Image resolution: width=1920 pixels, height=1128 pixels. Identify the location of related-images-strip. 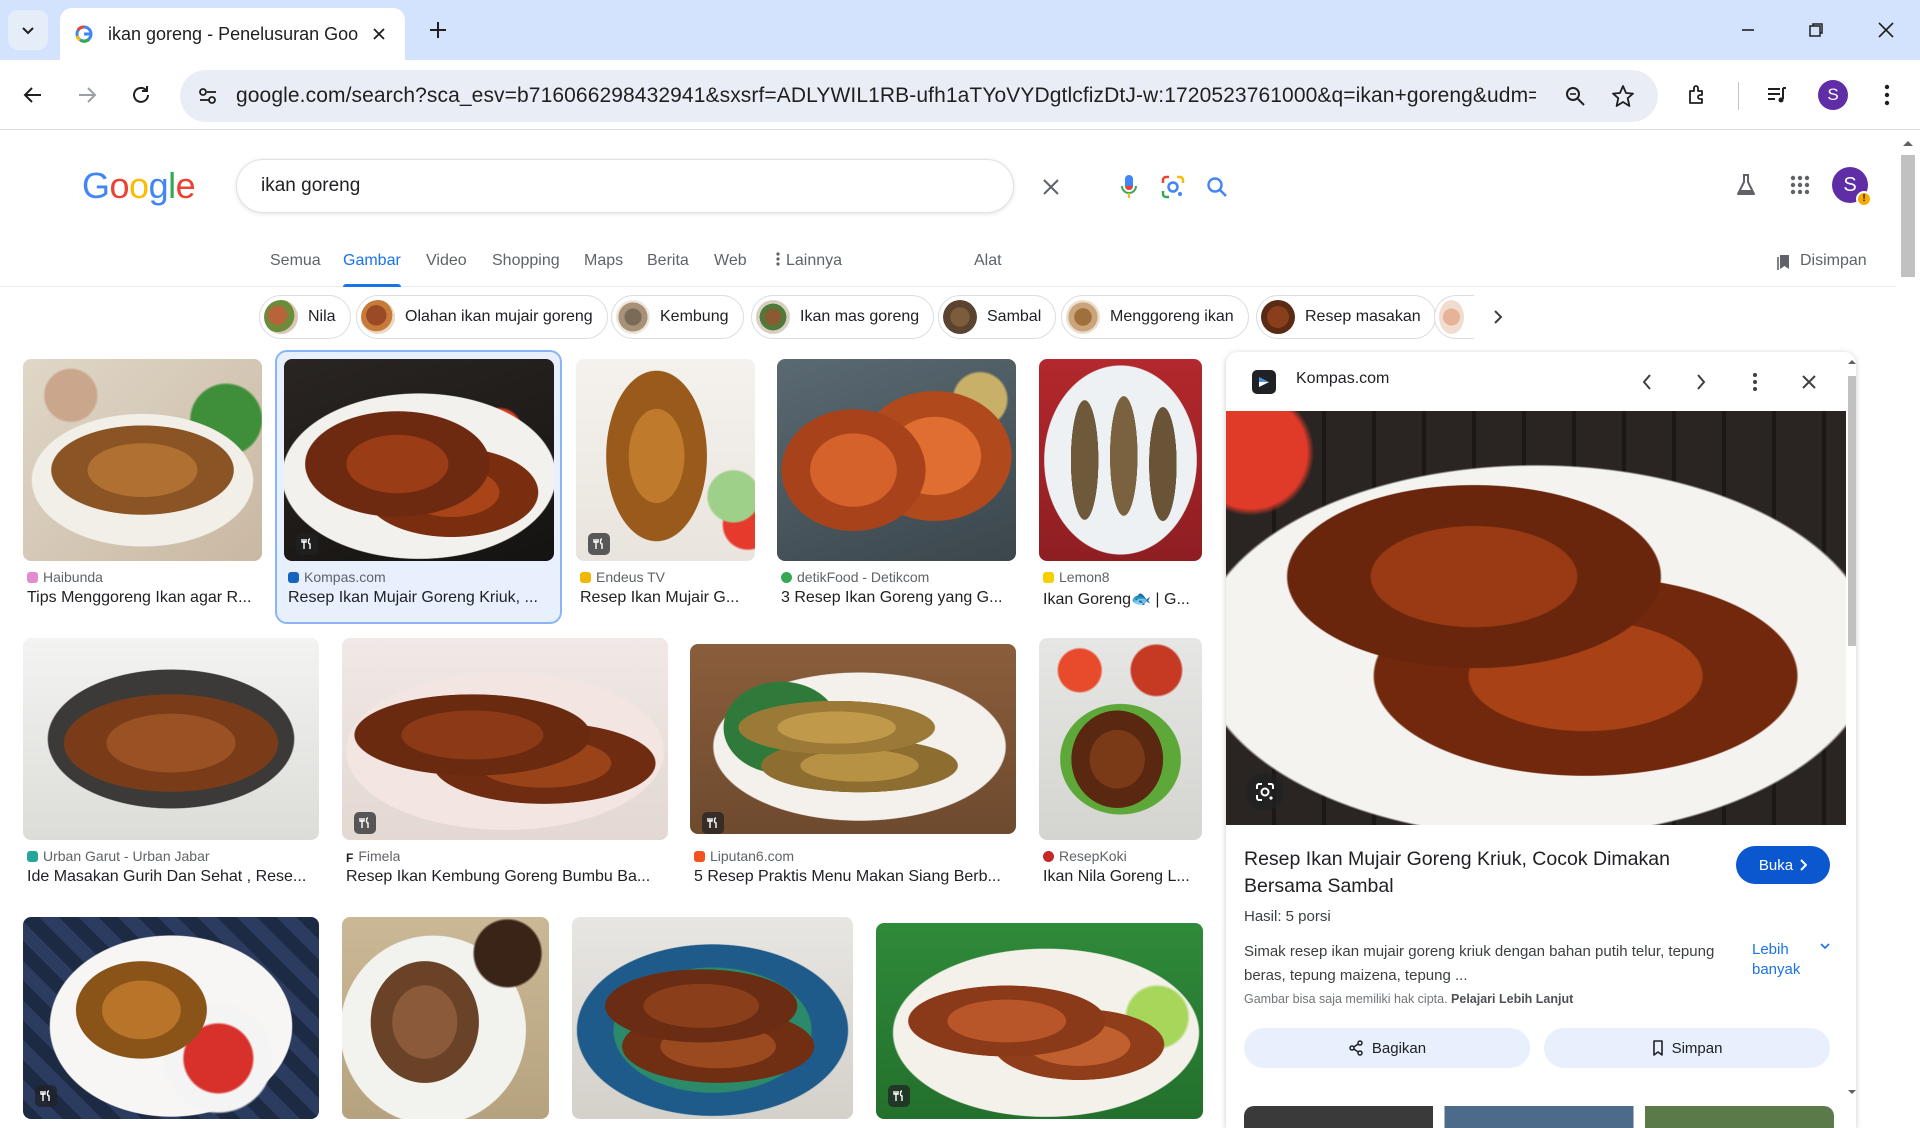
(1539, 1117).